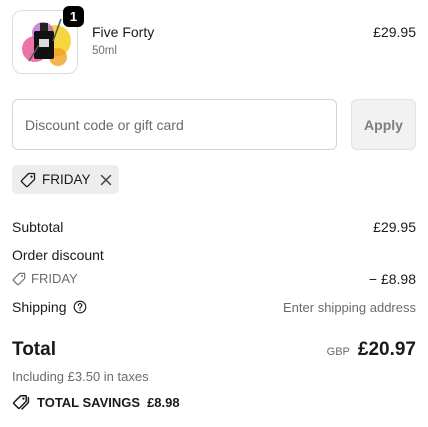 This screenshot has width=428, height=427. I want to click on total-amount: GBP £20.97, so click(371, 350).